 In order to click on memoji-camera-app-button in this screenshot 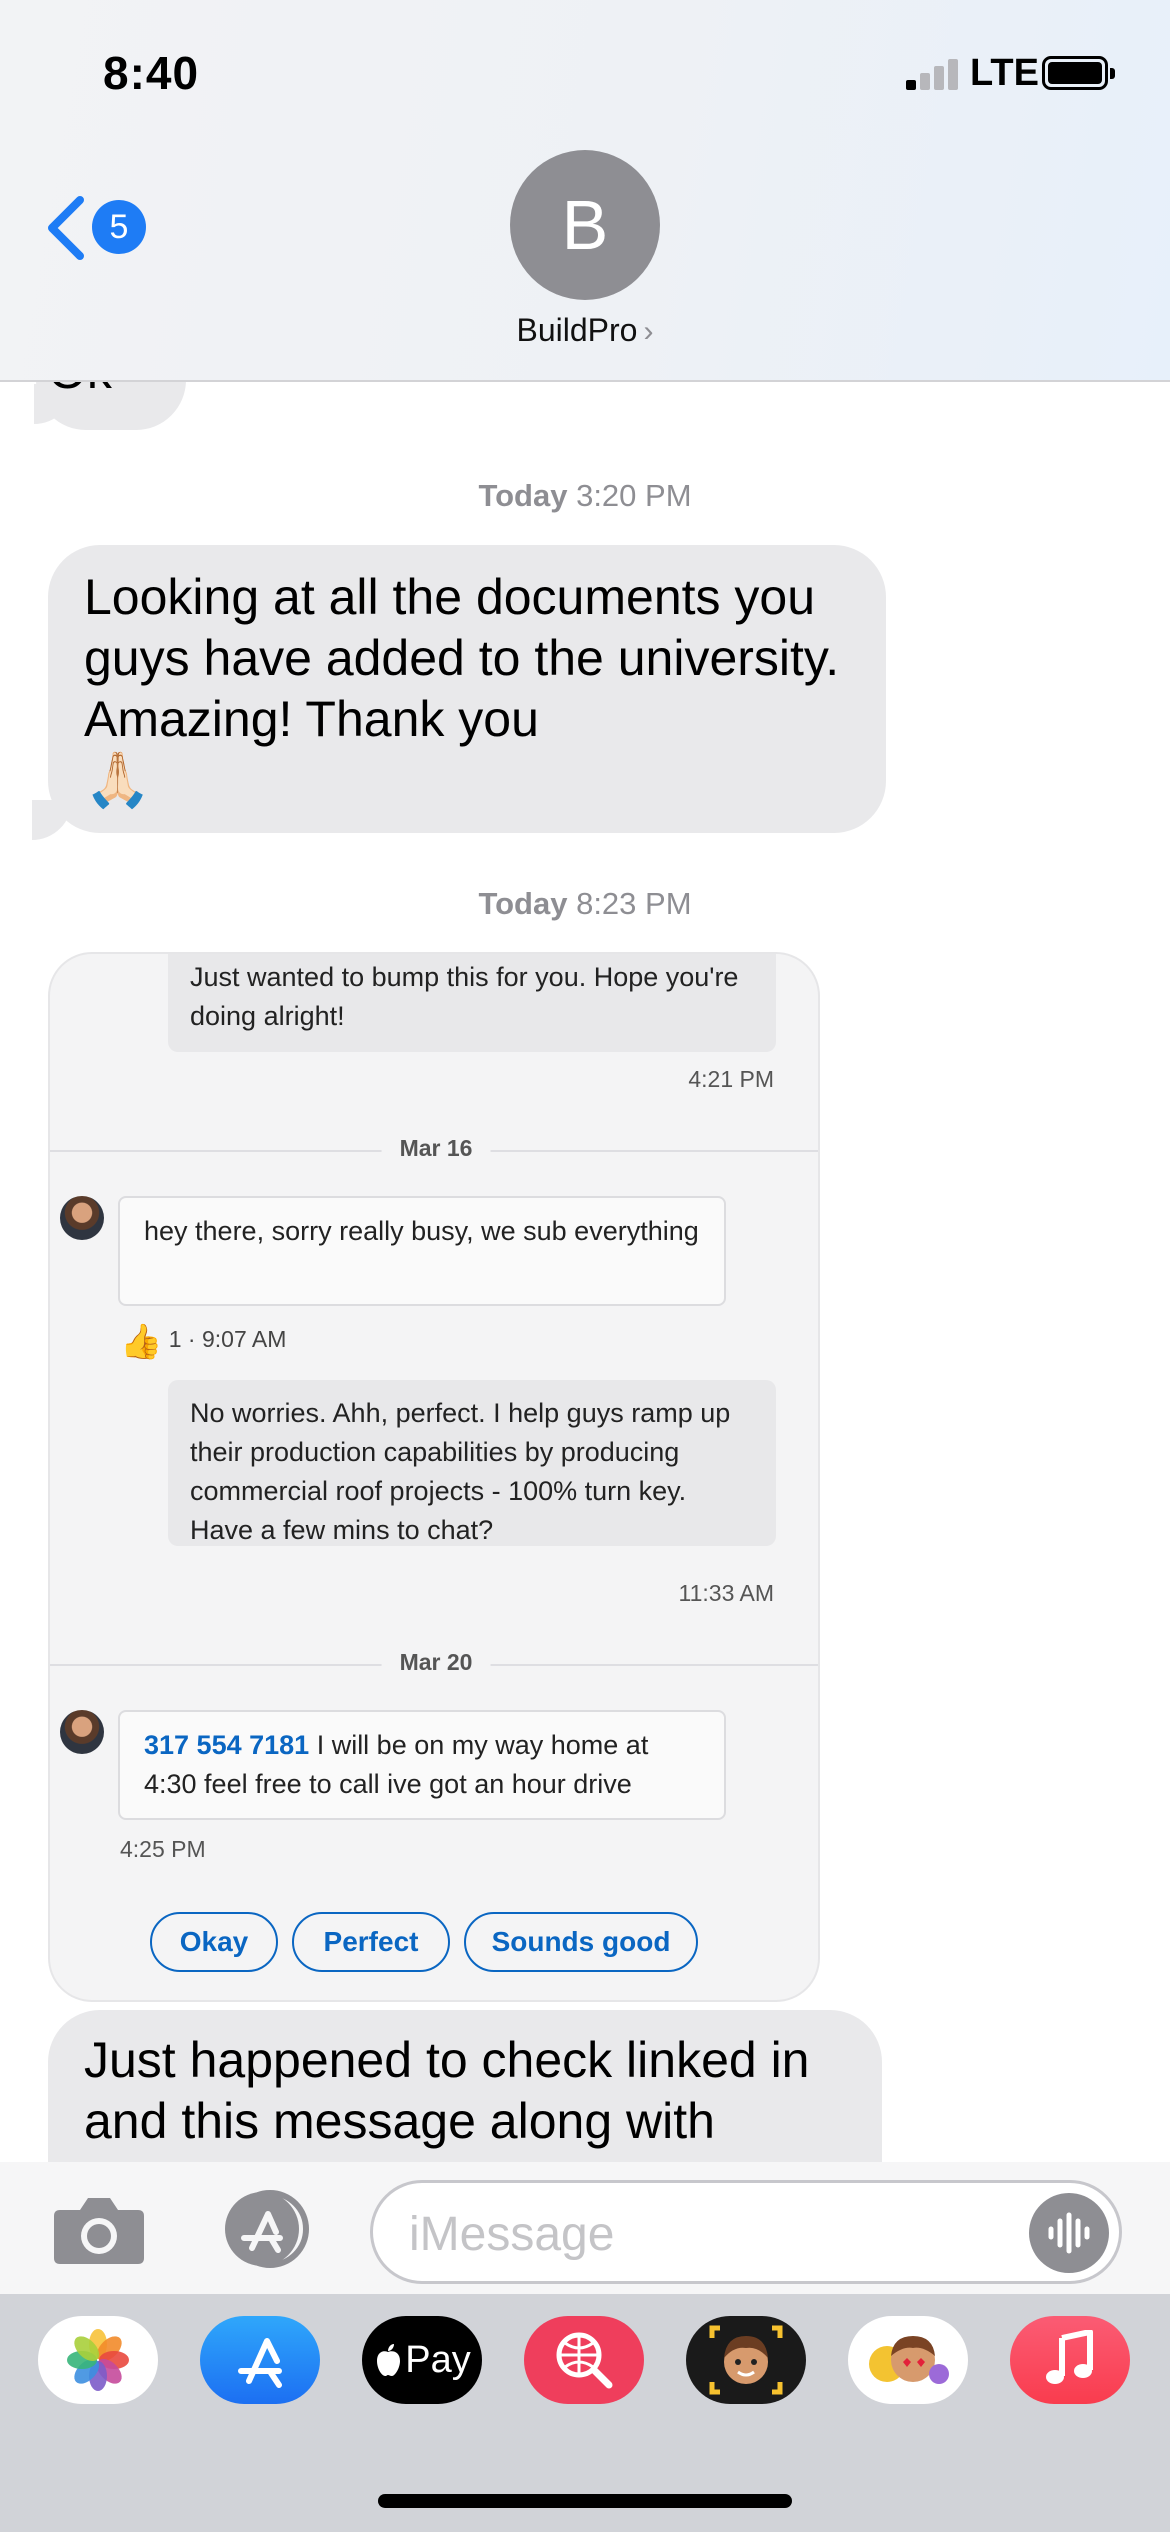, I will do `click(746, 2360)`.